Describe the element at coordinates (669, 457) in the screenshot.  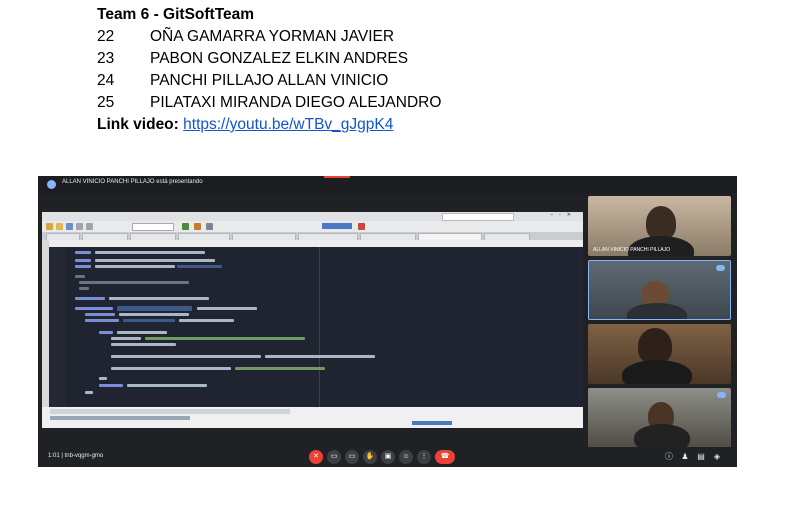
I see `info-icon: ⓘ` at that location.